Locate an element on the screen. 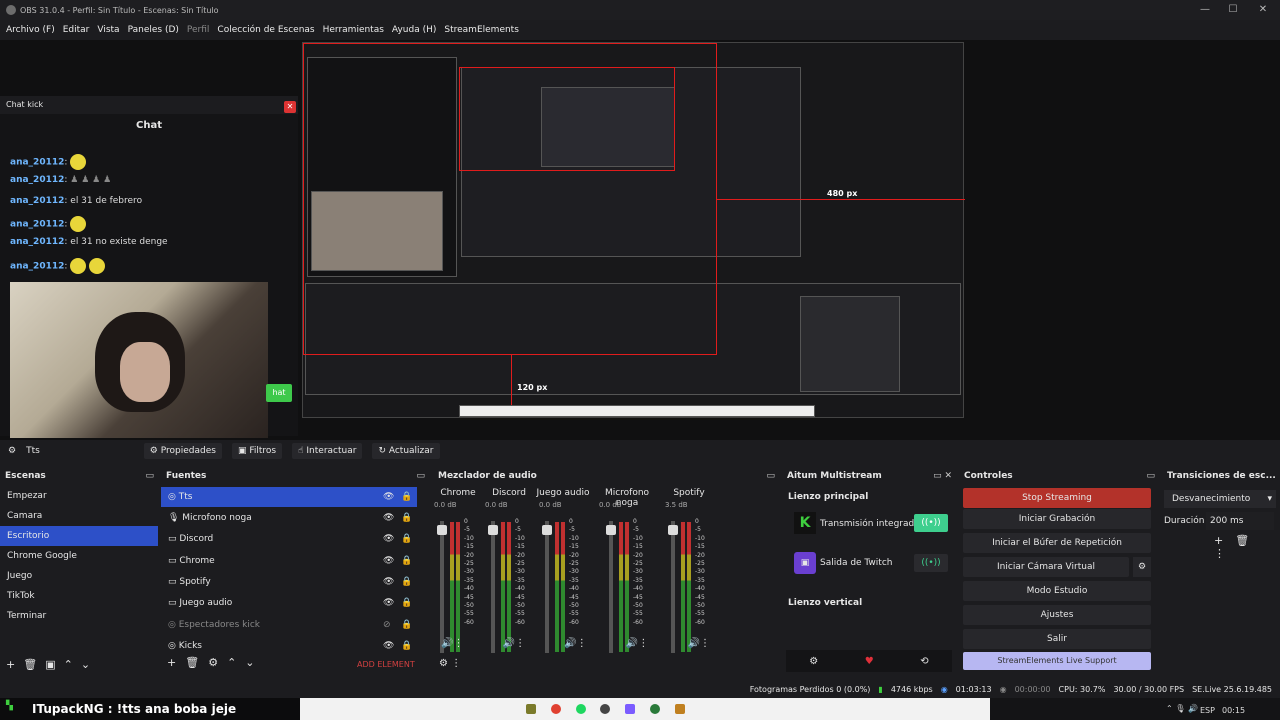 This screenshot has width=1280, height=720. menu-paneles: Paneles (D) is located at coordinates (153, 30).